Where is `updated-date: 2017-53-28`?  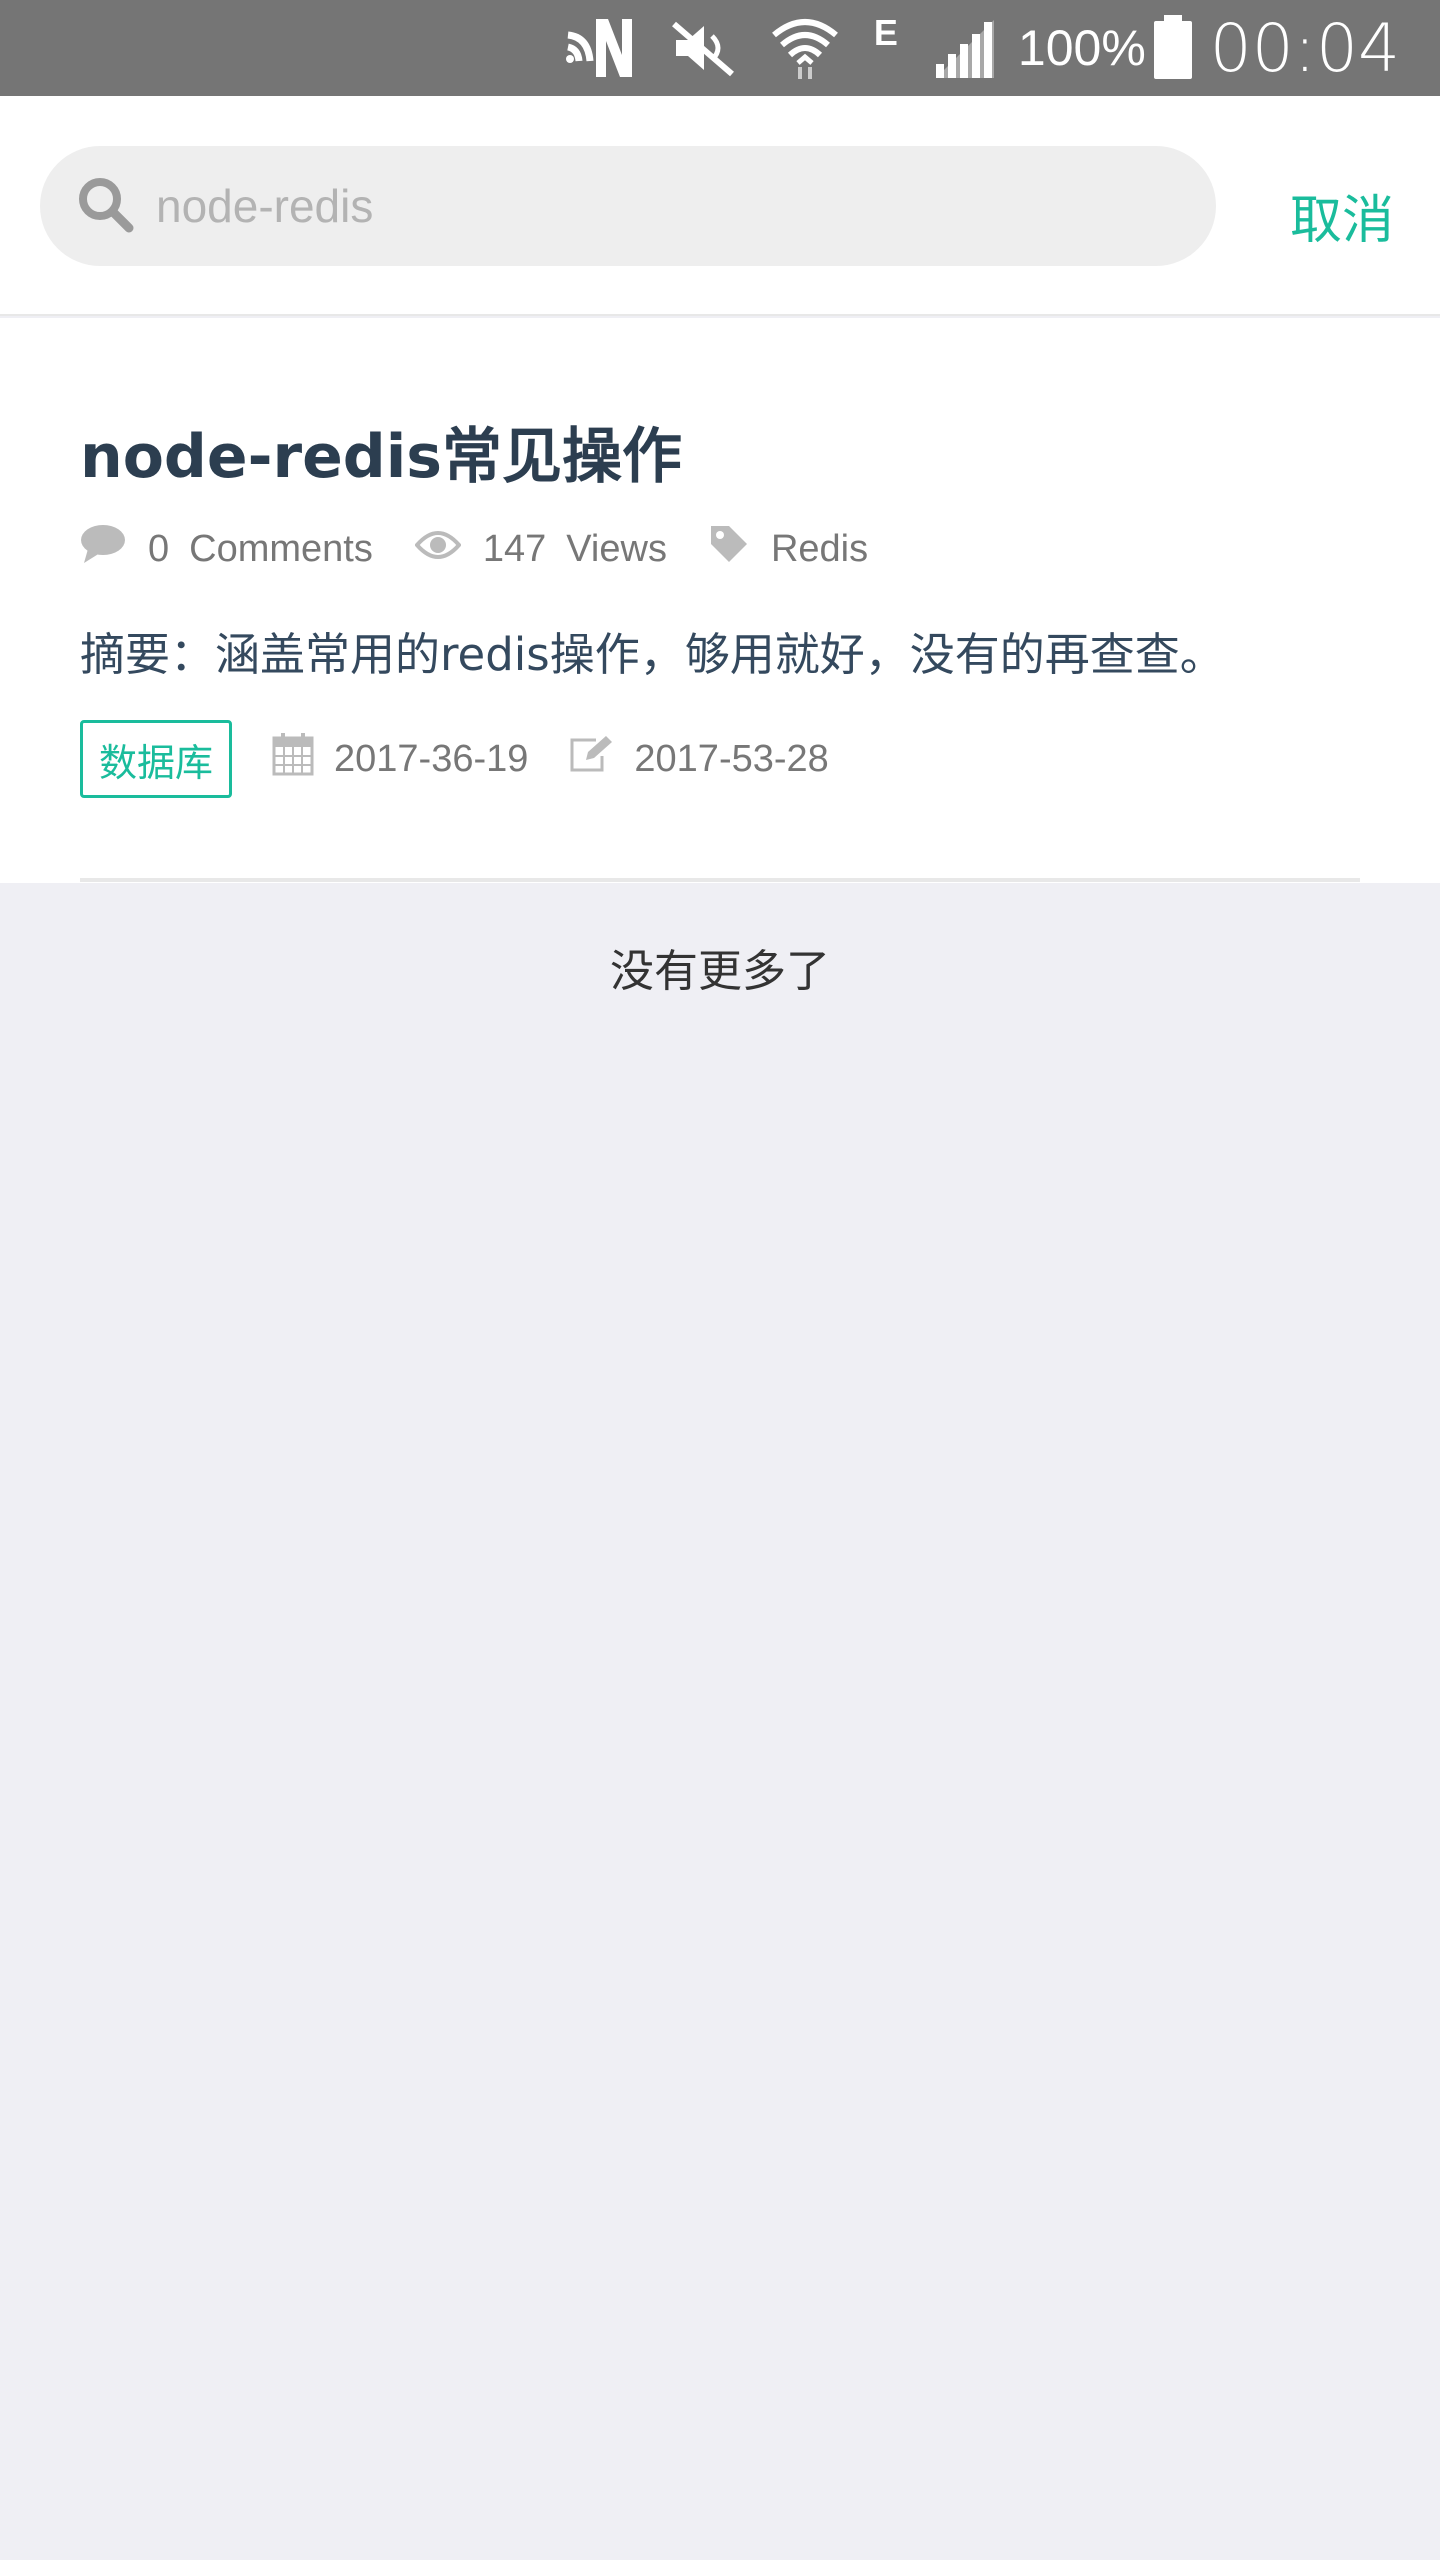
updated-date: 2017-53-28 is located at coordinates (698, 759).